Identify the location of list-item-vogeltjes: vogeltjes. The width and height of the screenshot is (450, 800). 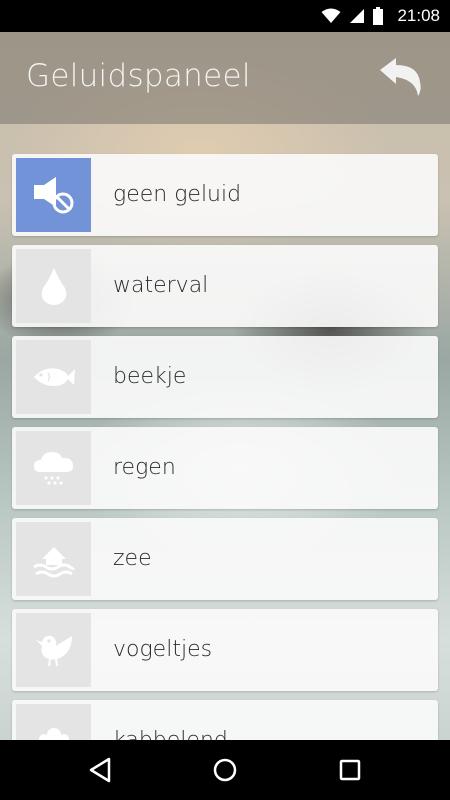
(225, 650).